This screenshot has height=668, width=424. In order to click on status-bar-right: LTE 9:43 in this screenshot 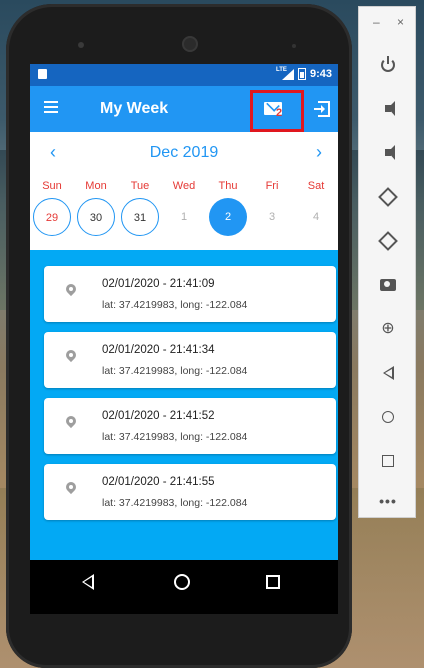, I will do `click(304, 73)`.